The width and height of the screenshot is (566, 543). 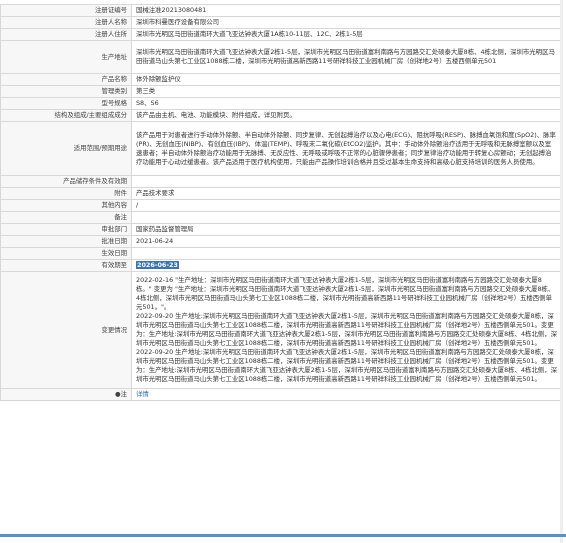 What do you see at coordinates (66, 330) in the screenshot?
I see `changes-label: 变更情况` at bounding box center [66, 330].